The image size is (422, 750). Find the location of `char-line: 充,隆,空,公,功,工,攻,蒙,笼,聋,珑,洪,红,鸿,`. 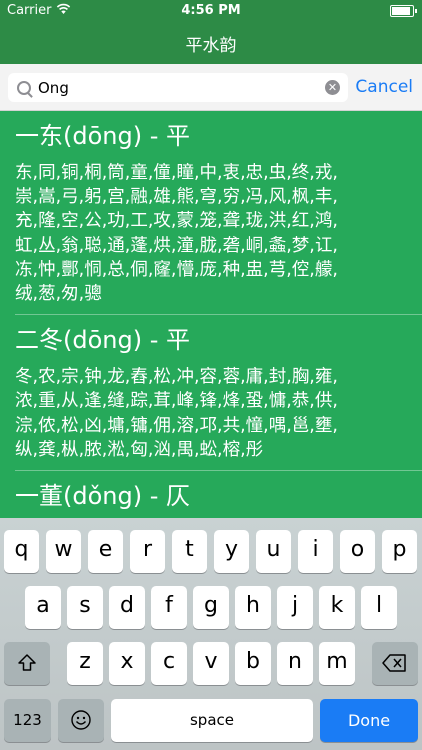

char-line: 充,隆,空,公,功,工,攻,蒙,笼,聋,珑,洪,红,鸿, is located at coordinates (176, 221).